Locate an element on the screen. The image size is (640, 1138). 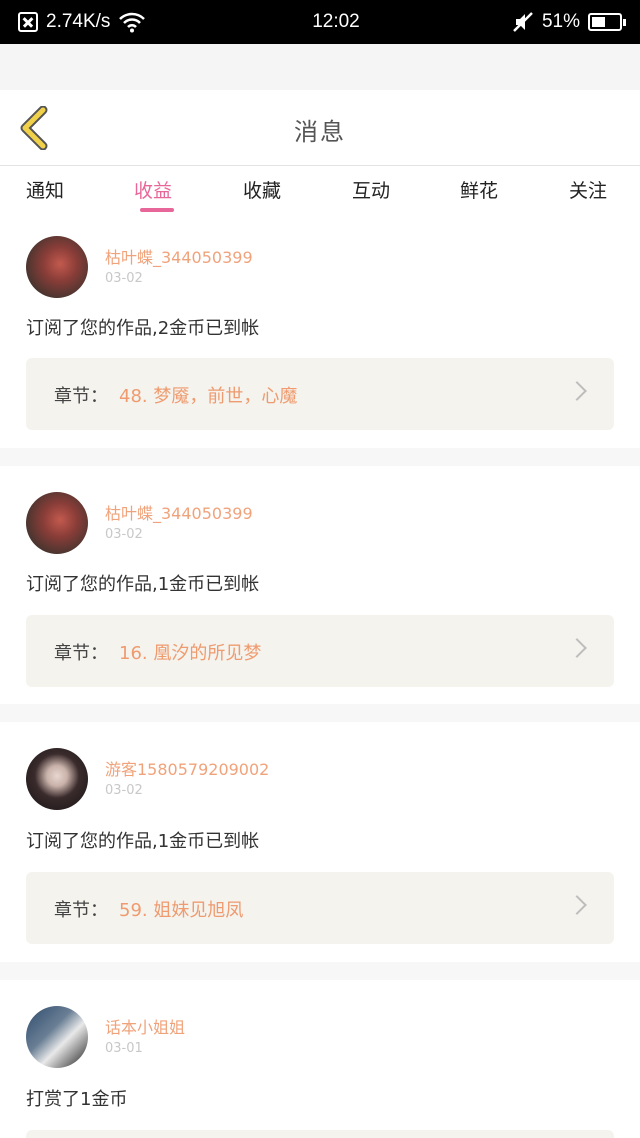
message-date: 03-01 is located at coordinates (124, 1048).